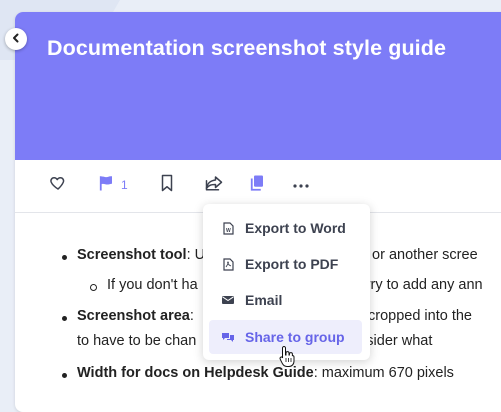  I want to click on bookmark-icon, so click(167, 185).